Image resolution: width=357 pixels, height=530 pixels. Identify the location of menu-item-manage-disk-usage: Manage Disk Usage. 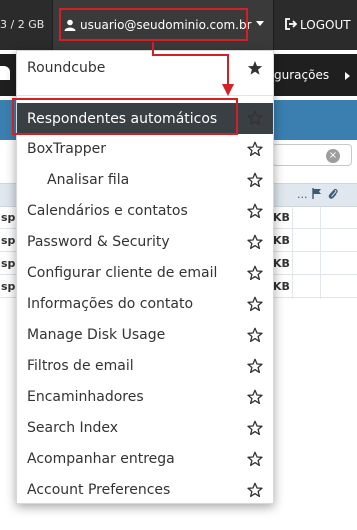
(145, 334).